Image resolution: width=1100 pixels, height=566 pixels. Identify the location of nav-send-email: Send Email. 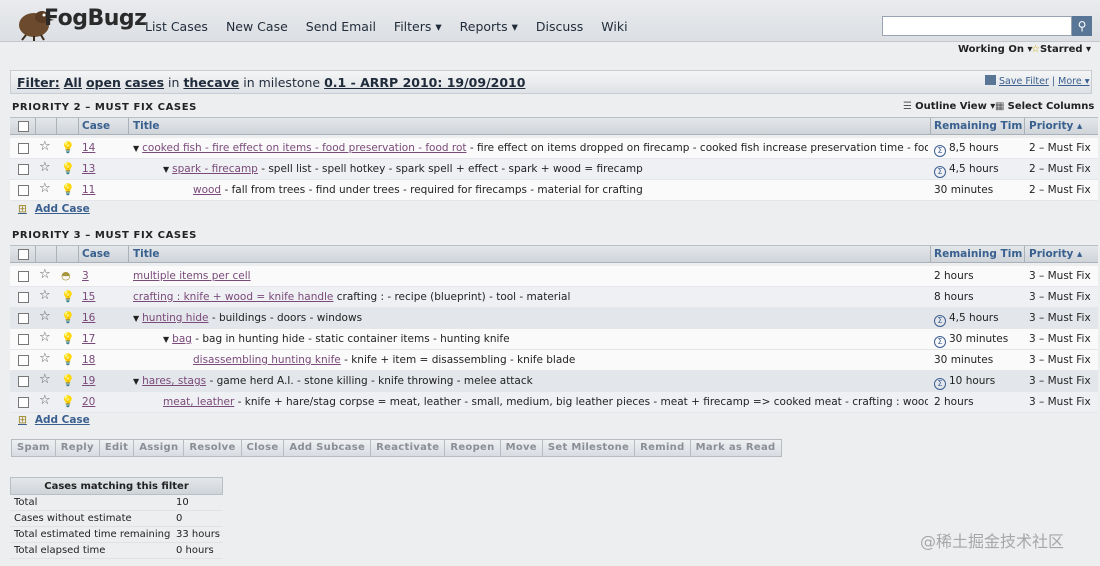
(341, 26).